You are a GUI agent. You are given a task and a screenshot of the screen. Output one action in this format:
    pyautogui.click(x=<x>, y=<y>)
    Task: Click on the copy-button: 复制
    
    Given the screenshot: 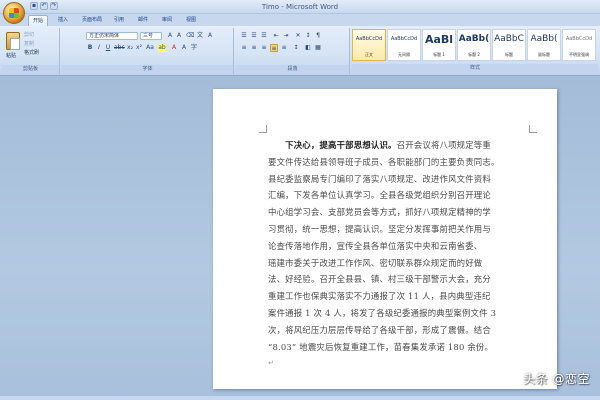 What is the action you would take?
    pyautogui.click(x=29, y=43)
    